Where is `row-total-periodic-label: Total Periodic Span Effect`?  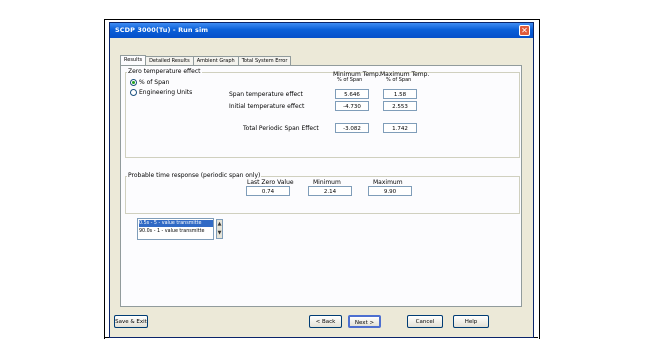
row-total-periodic-label: Total Periodic Span Effect is located at coordinates (281, 128).